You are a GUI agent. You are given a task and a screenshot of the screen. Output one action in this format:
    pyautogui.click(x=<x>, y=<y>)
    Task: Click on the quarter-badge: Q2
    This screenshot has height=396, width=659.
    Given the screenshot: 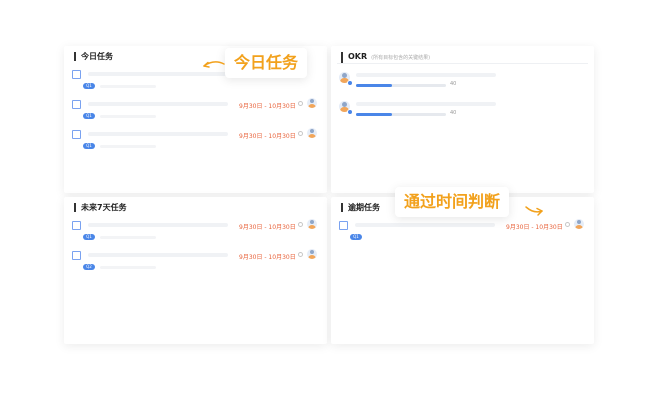 What is the action you would take?
    pyautogui.click(x=89, y=267)
    